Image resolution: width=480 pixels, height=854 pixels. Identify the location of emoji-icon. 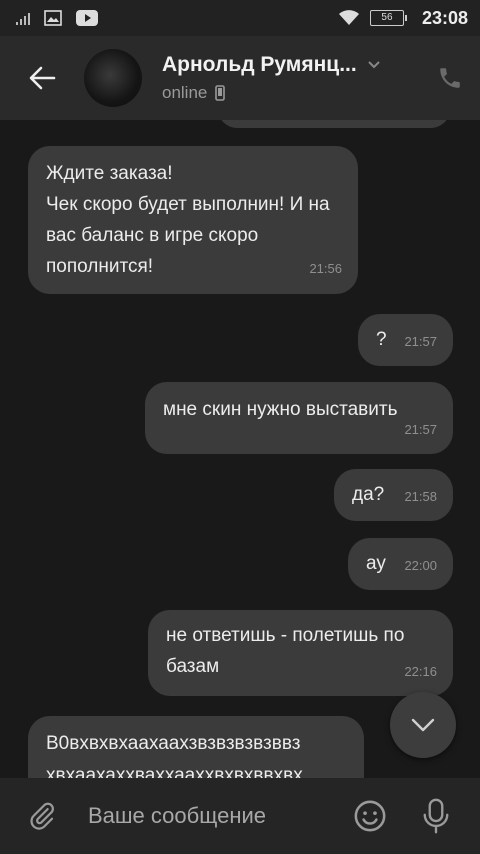
(370, 816).